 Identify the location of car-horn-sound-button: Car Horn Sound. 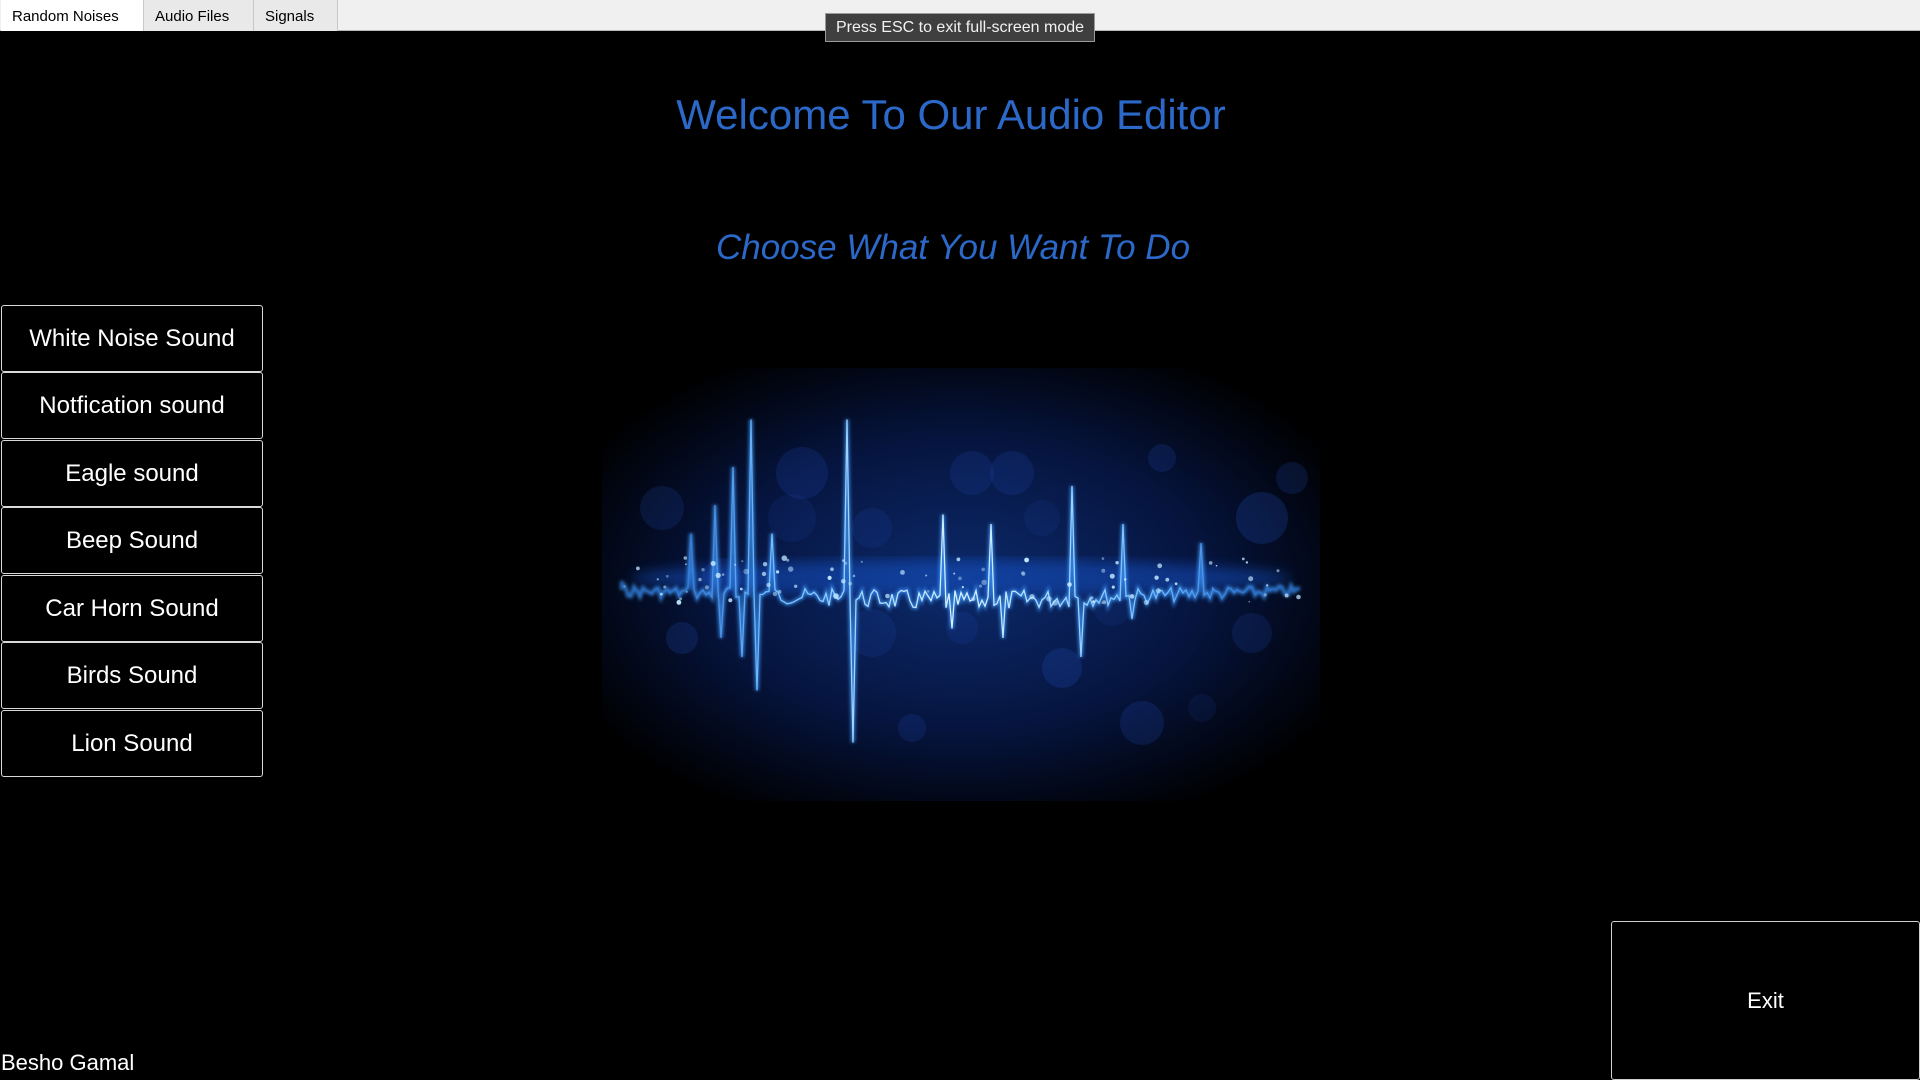
(132, 608).